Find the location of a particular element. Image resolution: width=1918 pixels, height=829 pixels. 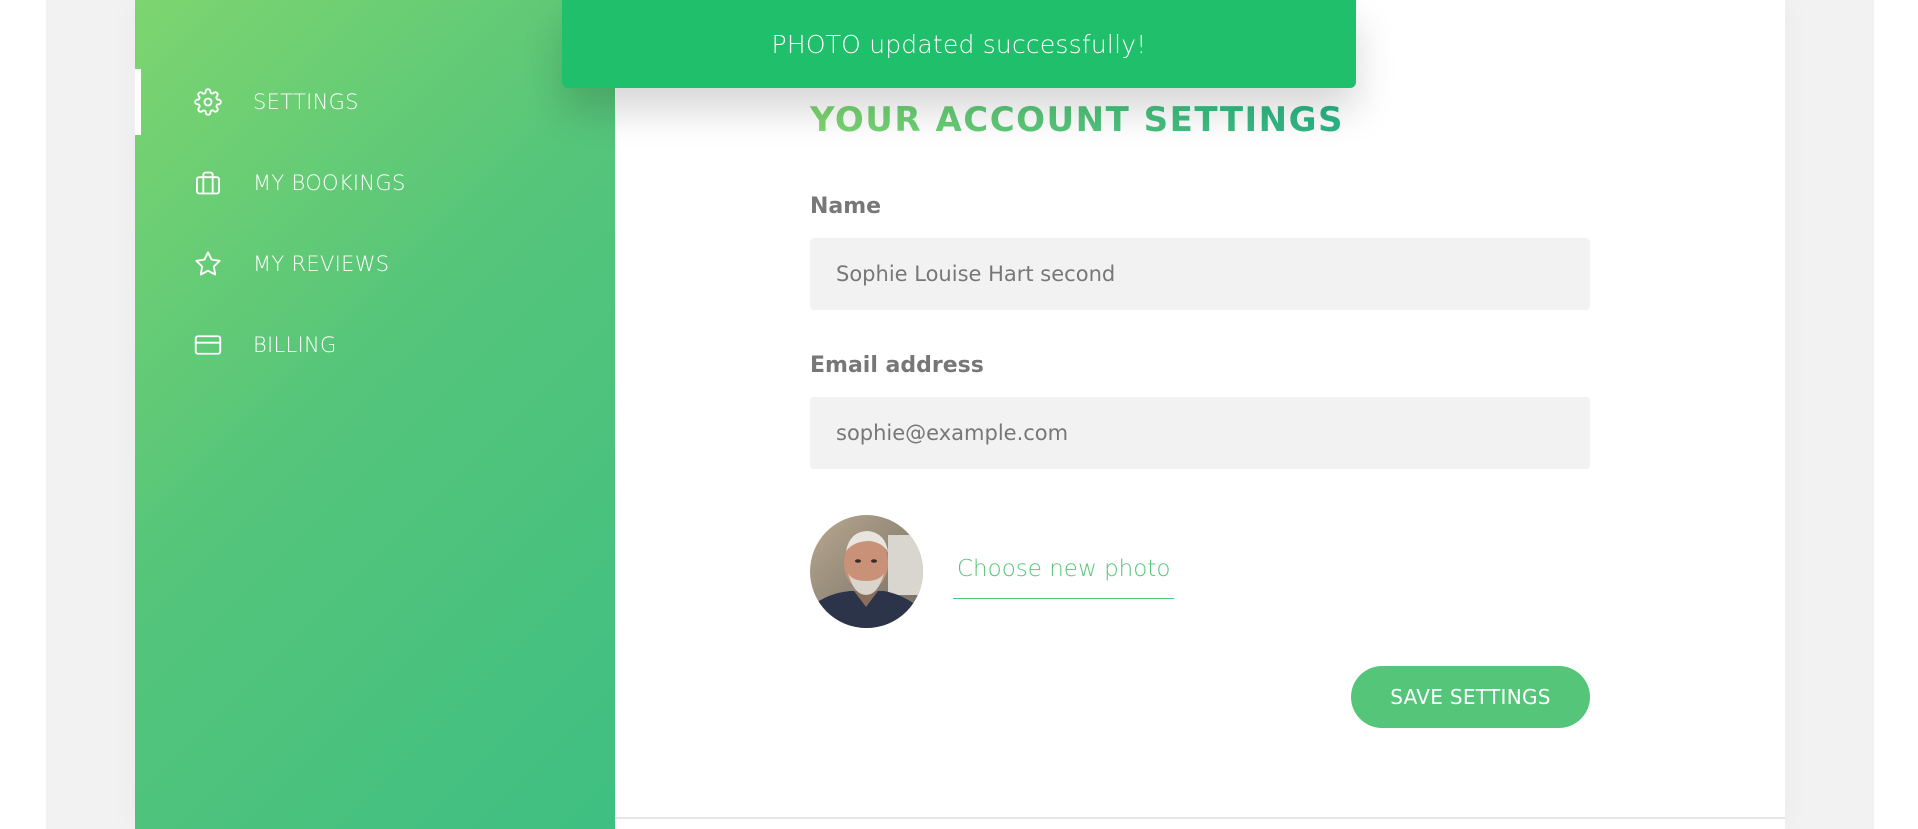

sidebar-item-label: SETTINGS is located at coordinates (306, 102).